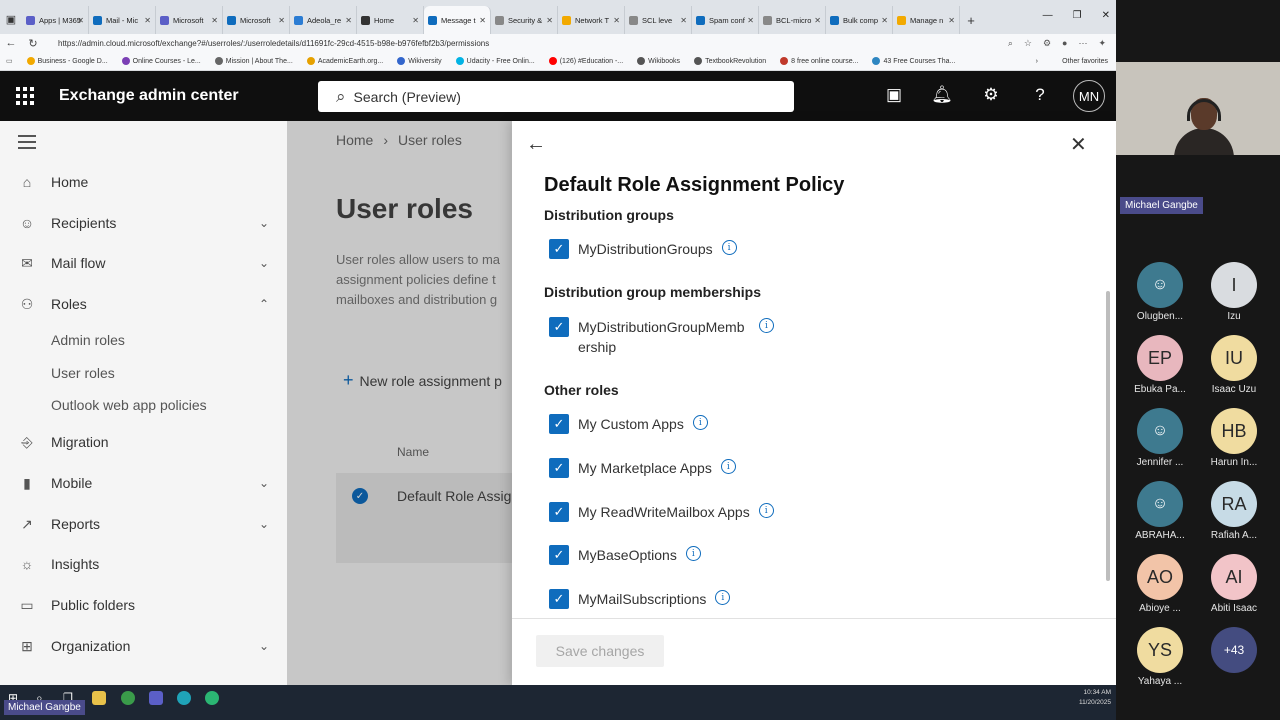  What do you see at coordinates (11, 43) in the screenshot?
I see `back-icon: ←` at bounding box center [11, 43].